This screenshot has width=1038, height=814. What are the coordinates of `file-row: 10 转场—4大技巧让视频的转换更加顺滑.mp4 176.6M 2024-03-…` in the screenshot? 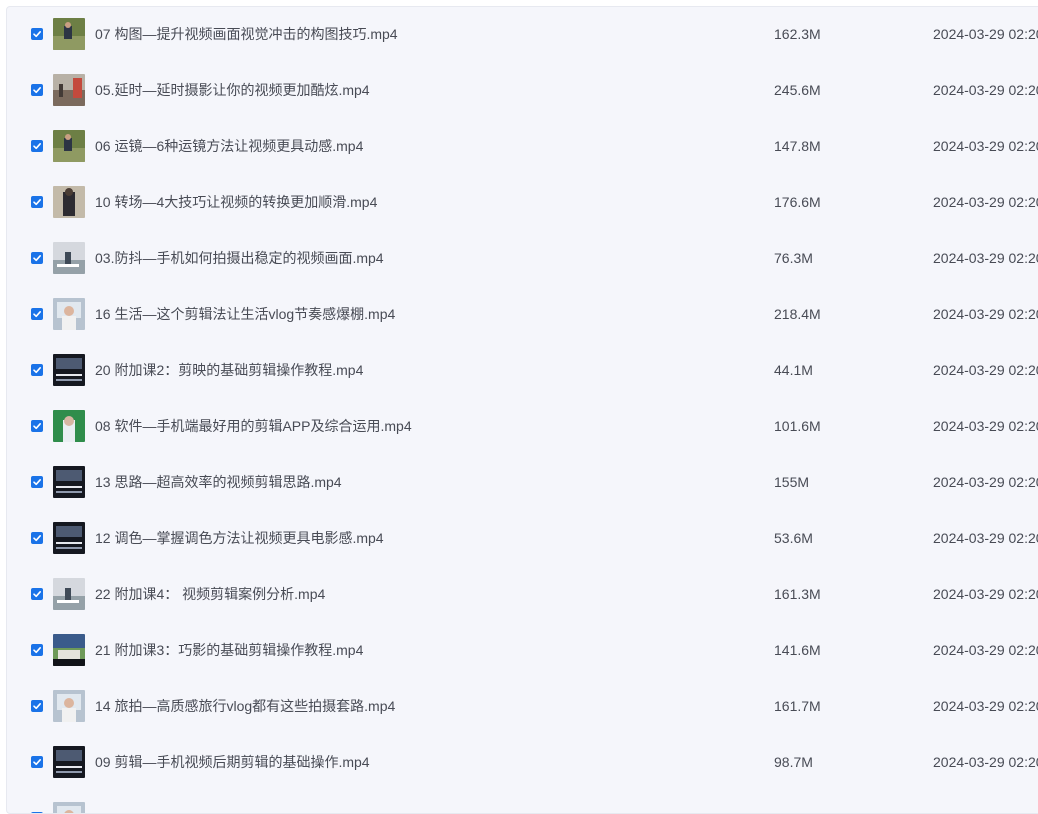 It's located at (522, 203).